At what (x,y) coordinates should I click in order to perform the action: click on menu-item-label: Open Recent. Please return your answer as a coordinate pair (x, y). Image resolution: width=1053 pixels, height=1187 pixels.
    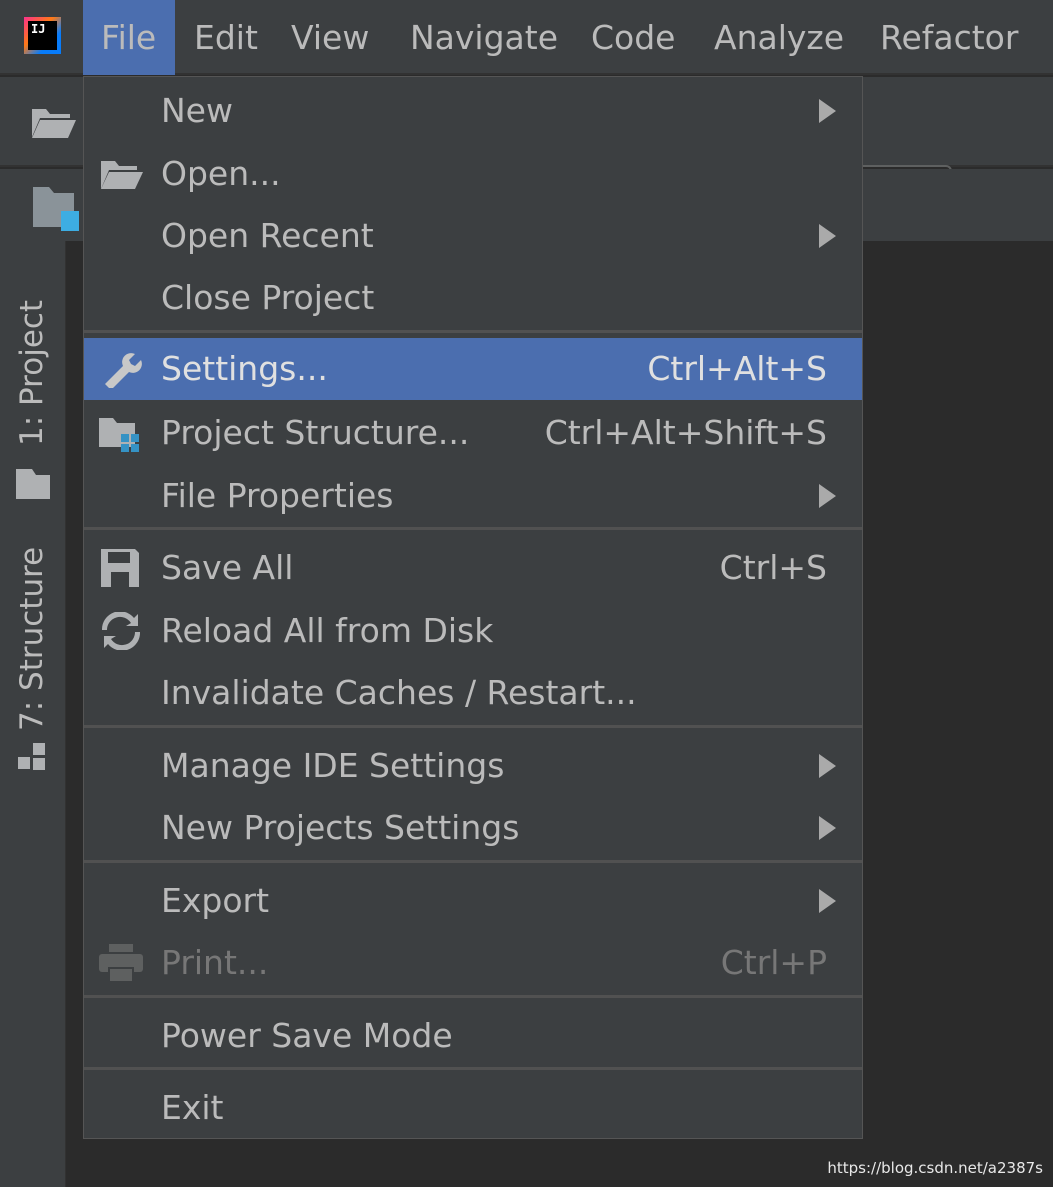
    Looking at the image, I should click on (267, 235).